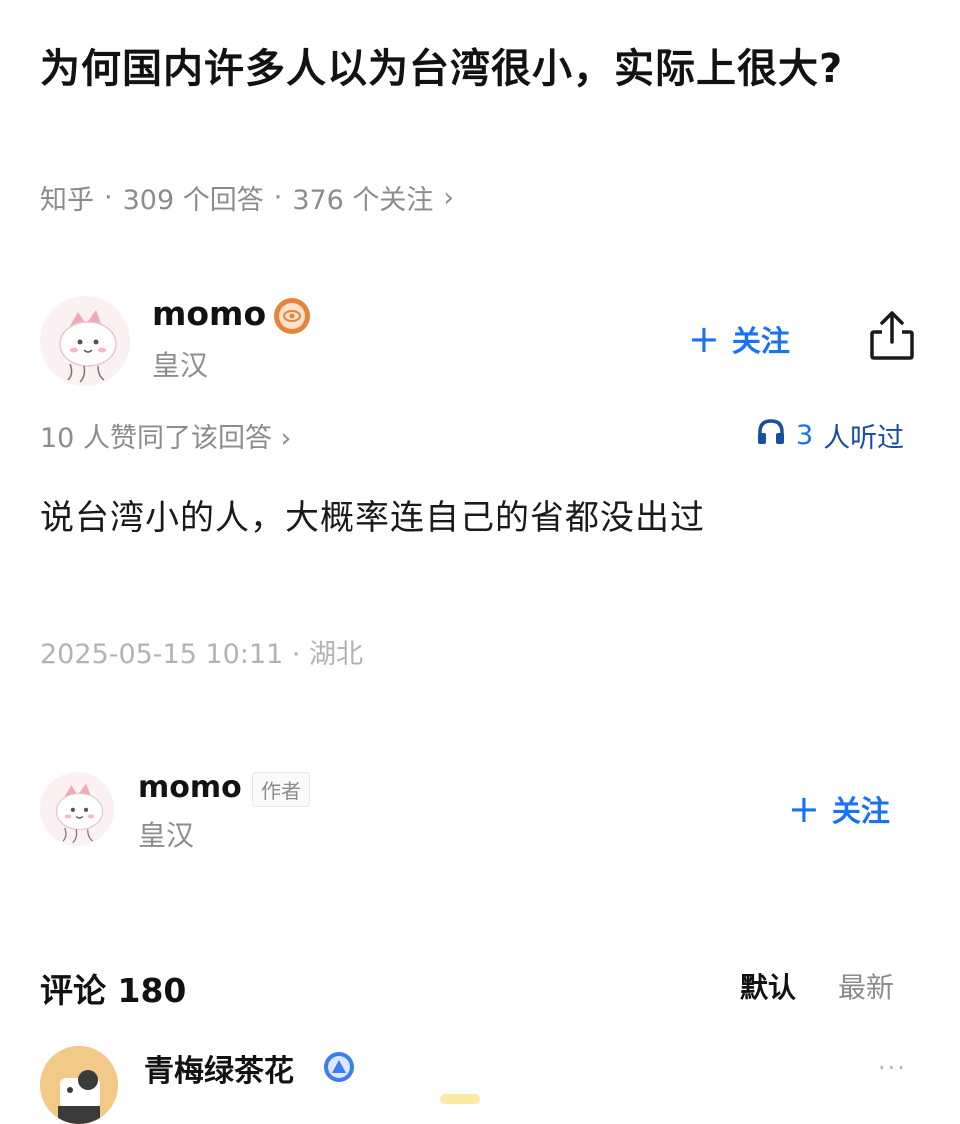 The image size is (960, 1124). Describe the element at coordinates (67, 200) in the screenshot. I see `source-label: 知乎` at that location.